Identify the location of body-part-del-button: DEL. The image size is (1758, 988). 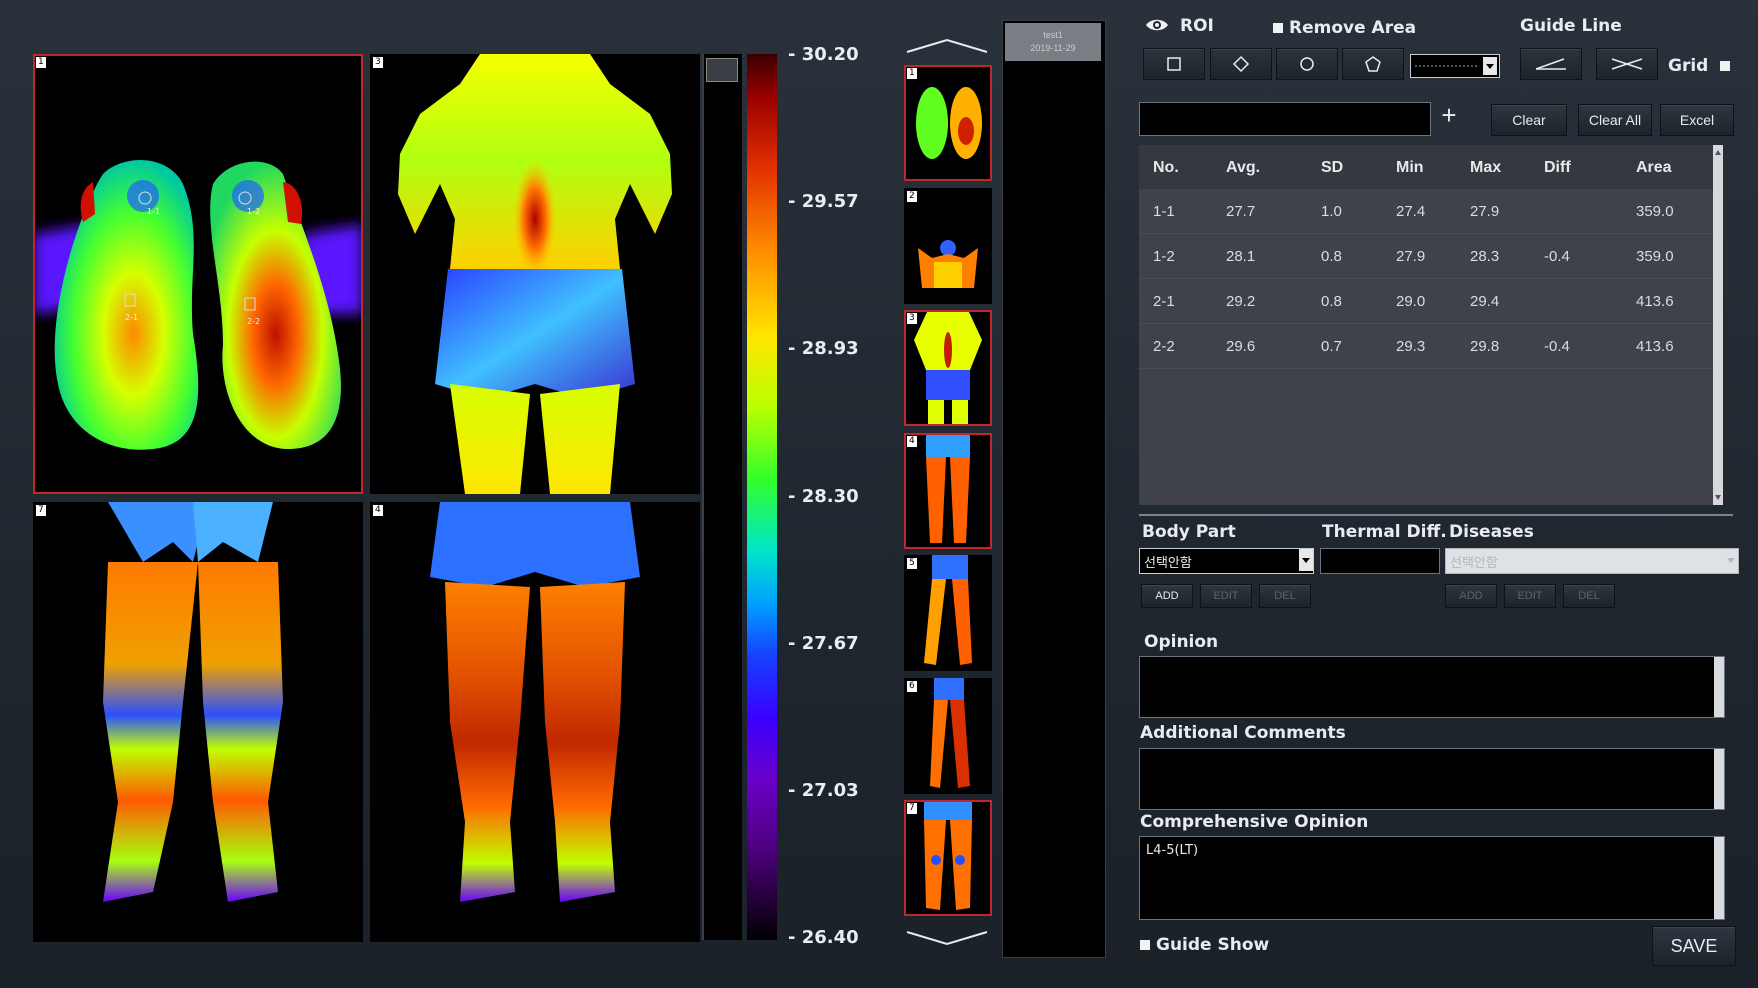
(1285, 596).